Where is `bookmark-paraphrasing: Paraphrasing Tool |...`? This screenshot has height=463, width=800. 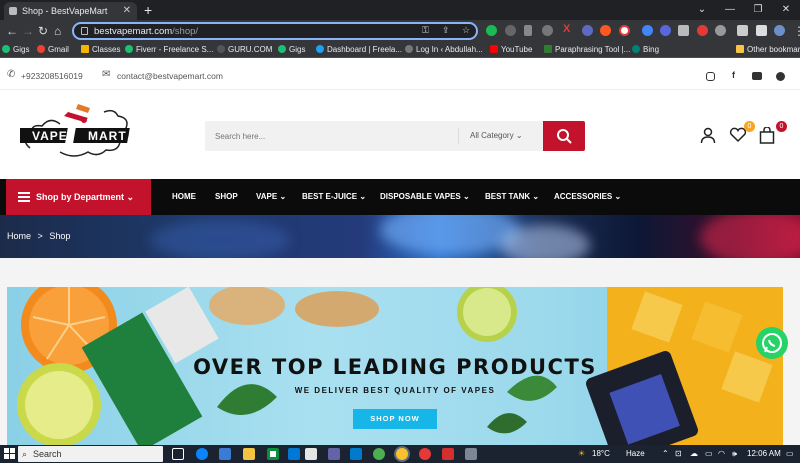 bookmark-paraphrasing: Paraphrasing Tool |... is located at coordinates (587, 50).